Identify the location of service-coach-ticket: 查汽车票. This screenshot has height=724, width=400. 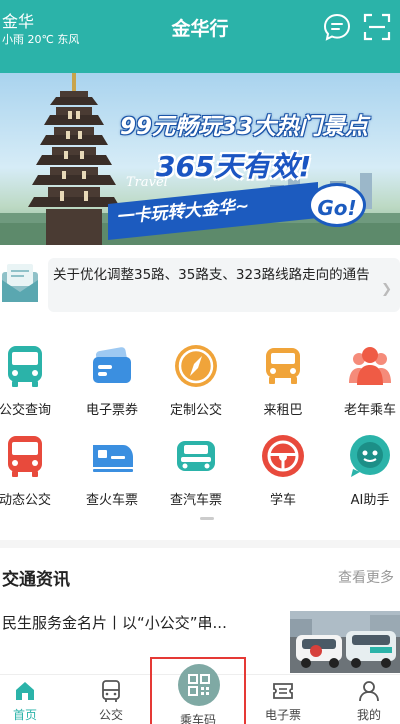
(196, 470).